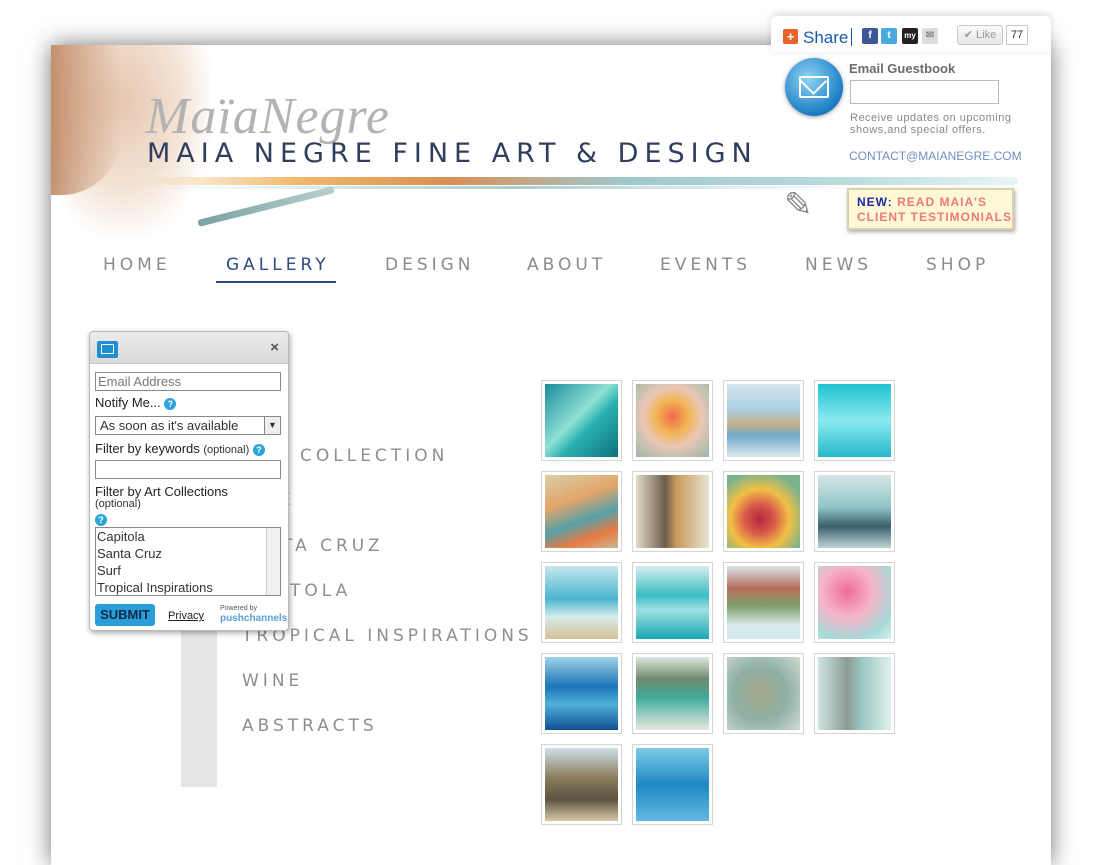 This screenshot has height=865, width=1112. Describe the element at coordinates (137, 265) in the screenshot. I see `nav-home: HOME` at that location.